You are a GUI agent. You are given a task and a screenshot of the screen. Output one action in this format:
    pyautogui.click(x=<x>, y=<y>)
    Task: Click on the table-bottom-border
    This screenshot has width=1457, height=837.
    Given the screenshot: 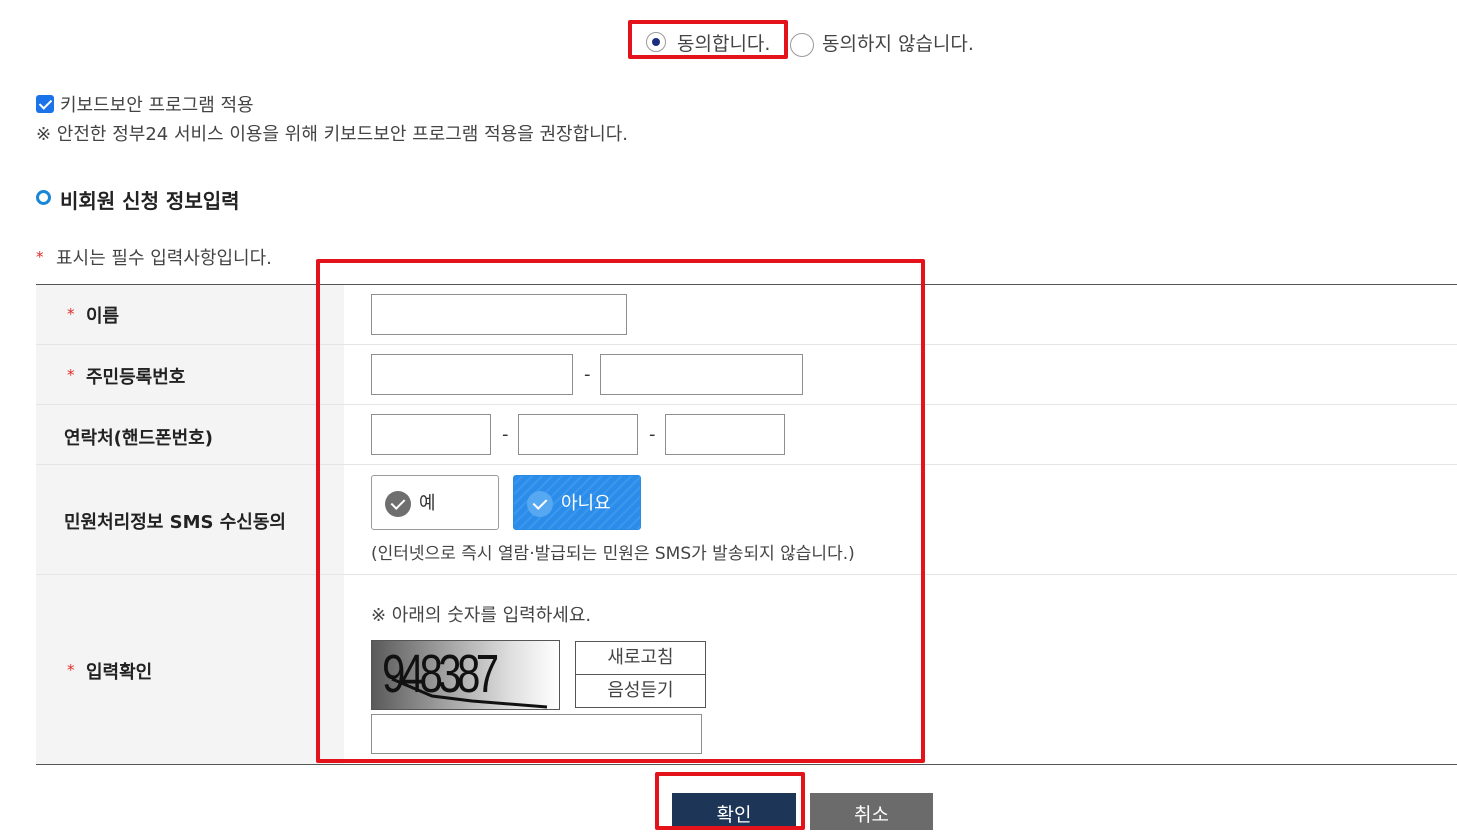 What is the action you would take?
    pyautogui.click(x=746, y=764)
    